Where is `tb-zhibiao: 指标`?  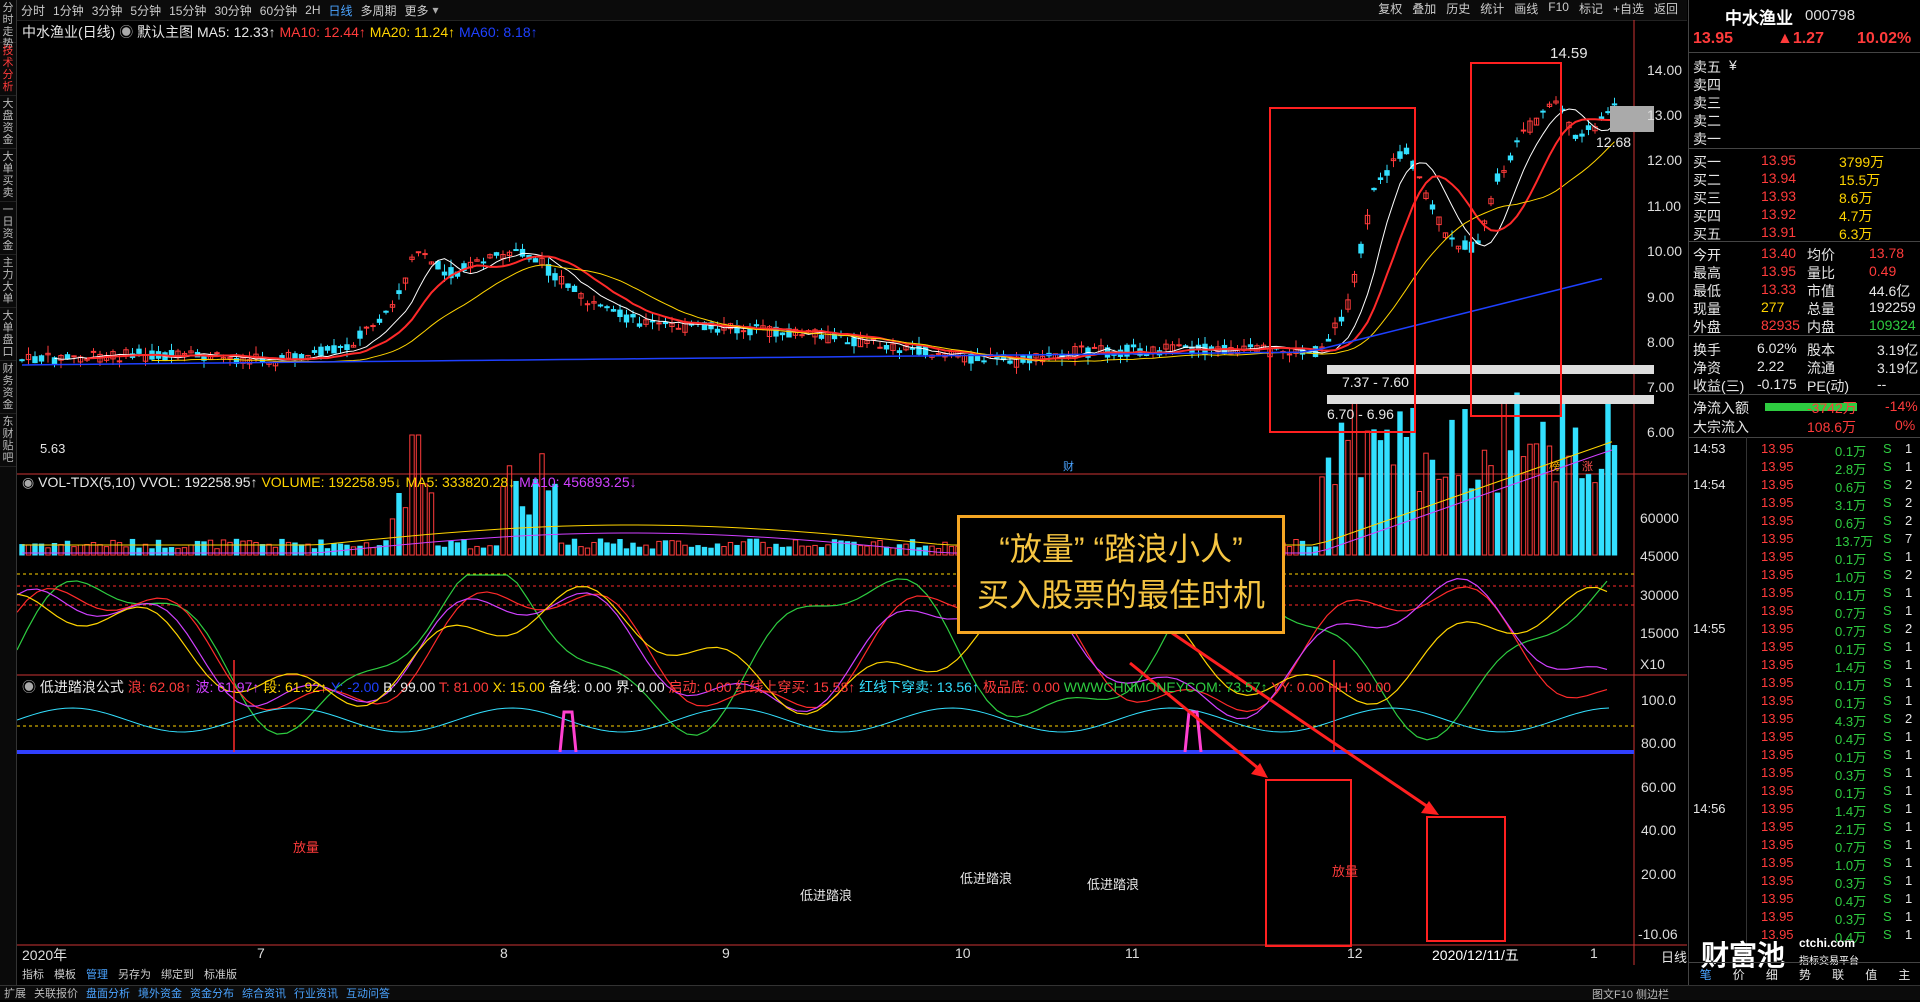 tb-zhibiao: 指标 is located at coordinates (33, 974).